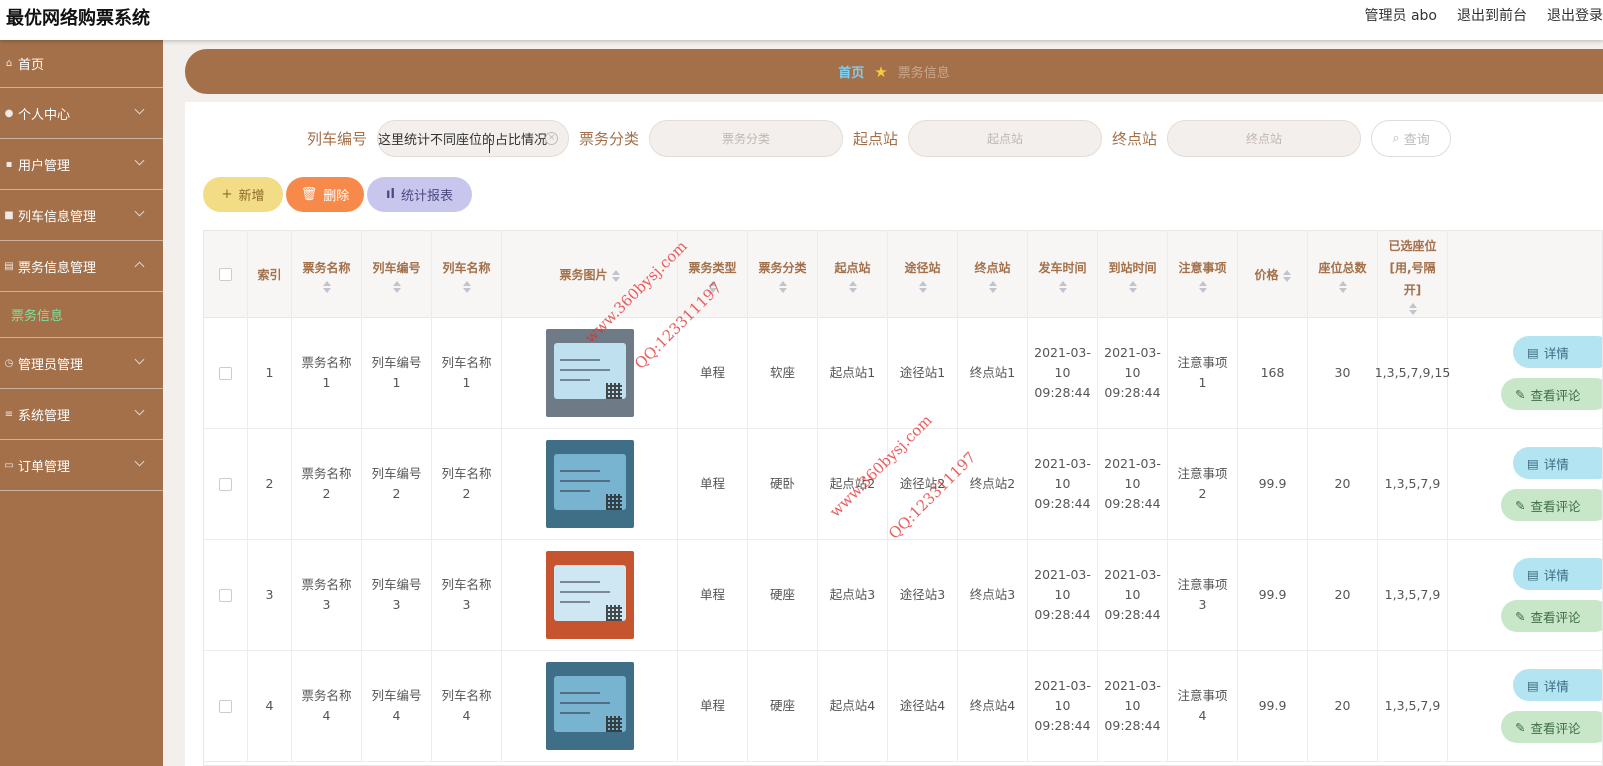  I want to click on query-button: ⌕ 查询, so click(1411, 138).